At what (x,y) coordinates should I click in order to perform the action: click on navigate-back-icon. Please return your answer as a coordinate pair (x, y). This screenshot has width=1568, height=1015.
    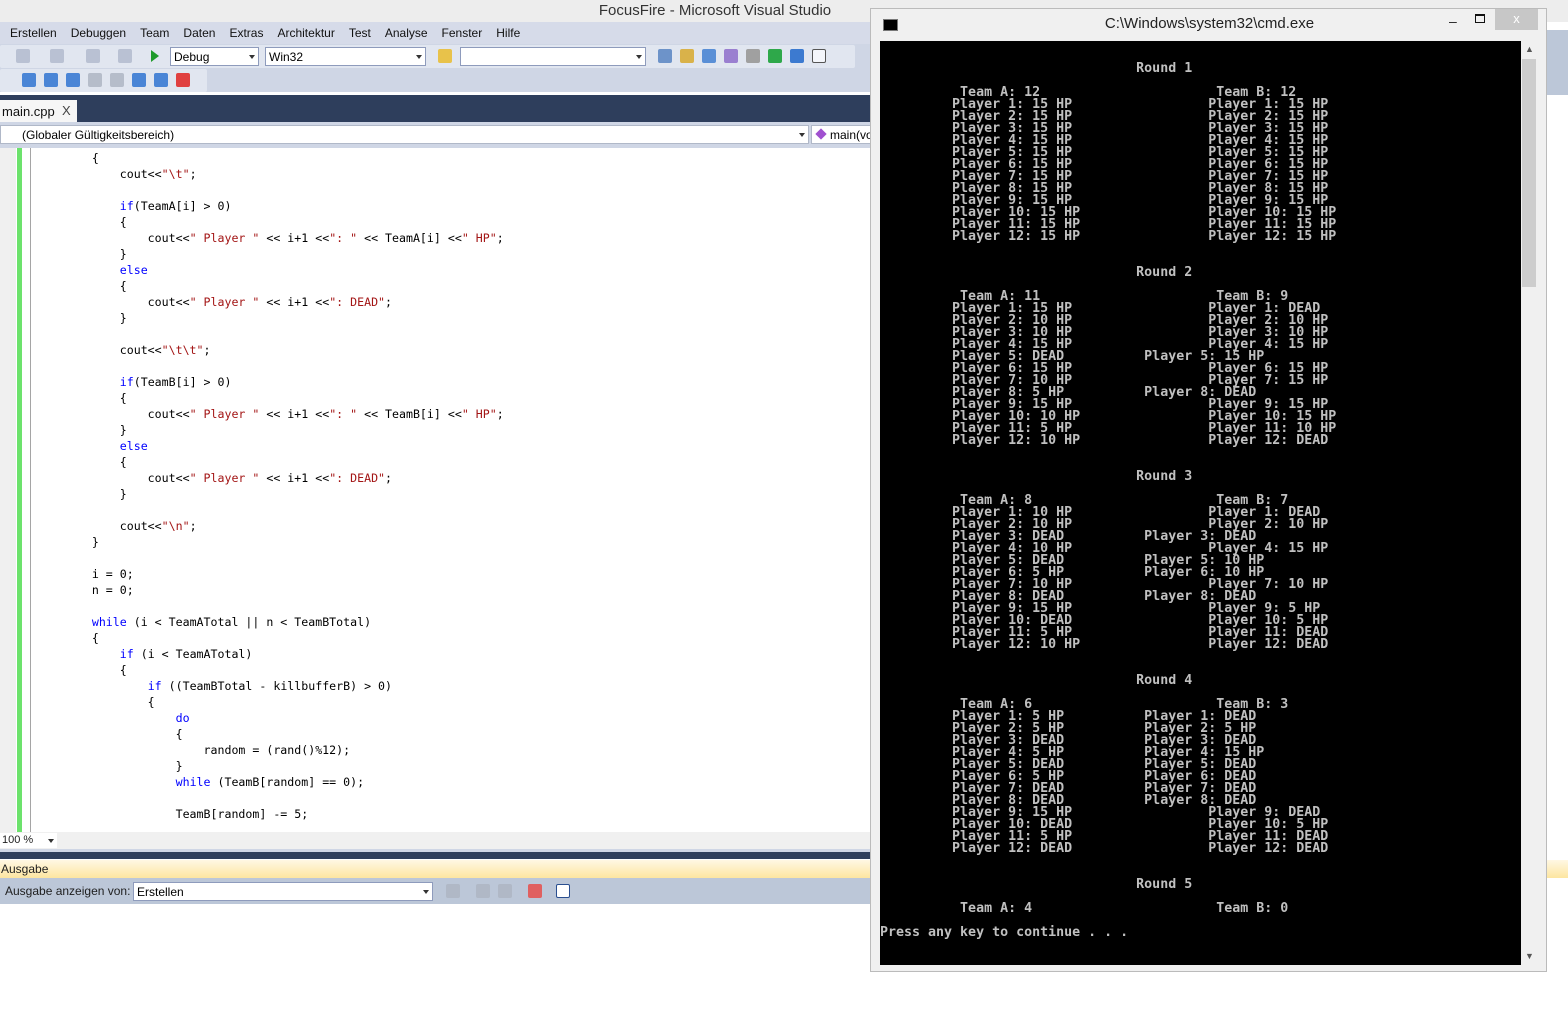
    Looking at the image, I should click on (93, 56).